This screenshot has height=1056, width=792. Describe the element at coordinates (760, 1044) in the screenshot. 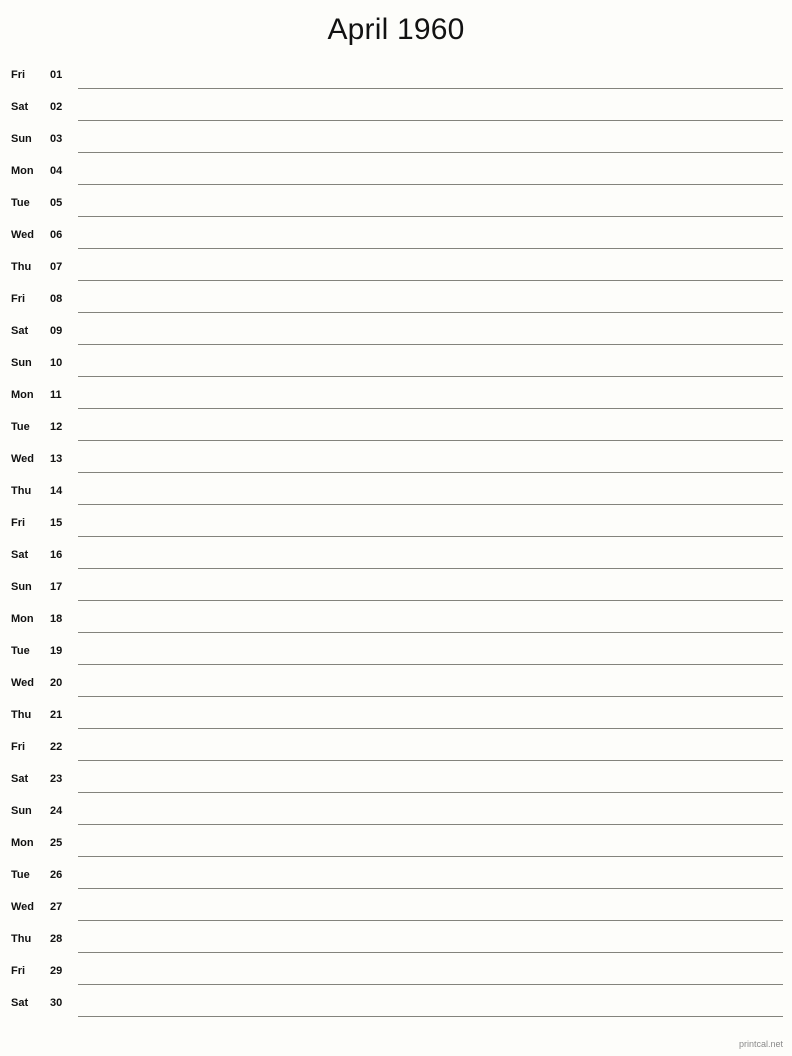

I see `footer-credit: printcal.net` at that location.